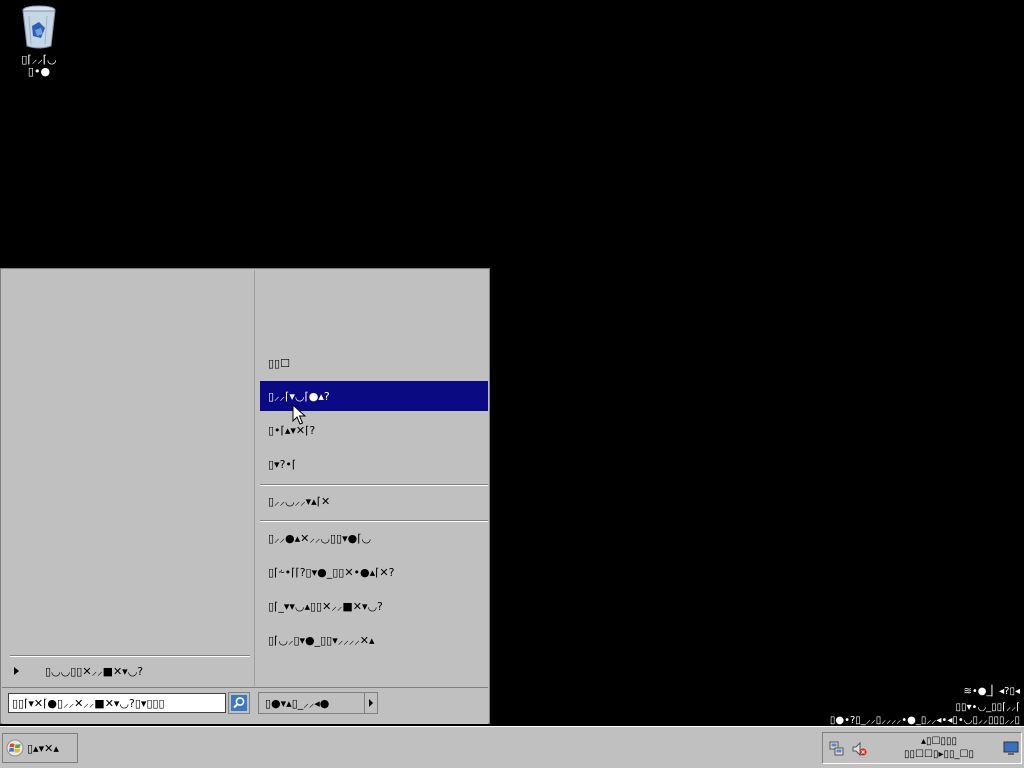  I want to click on search-button, so click(239, 703).